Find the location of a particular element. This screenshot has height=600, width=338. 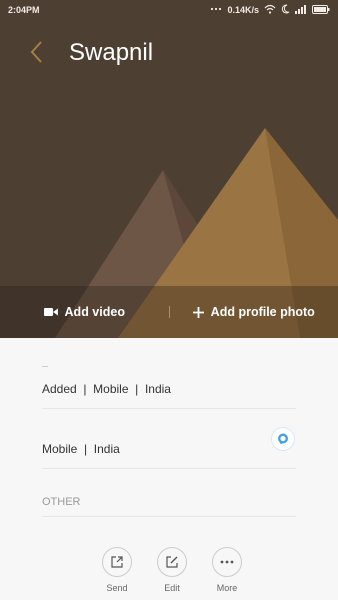

share-icon is located at coordinates (117, 562).